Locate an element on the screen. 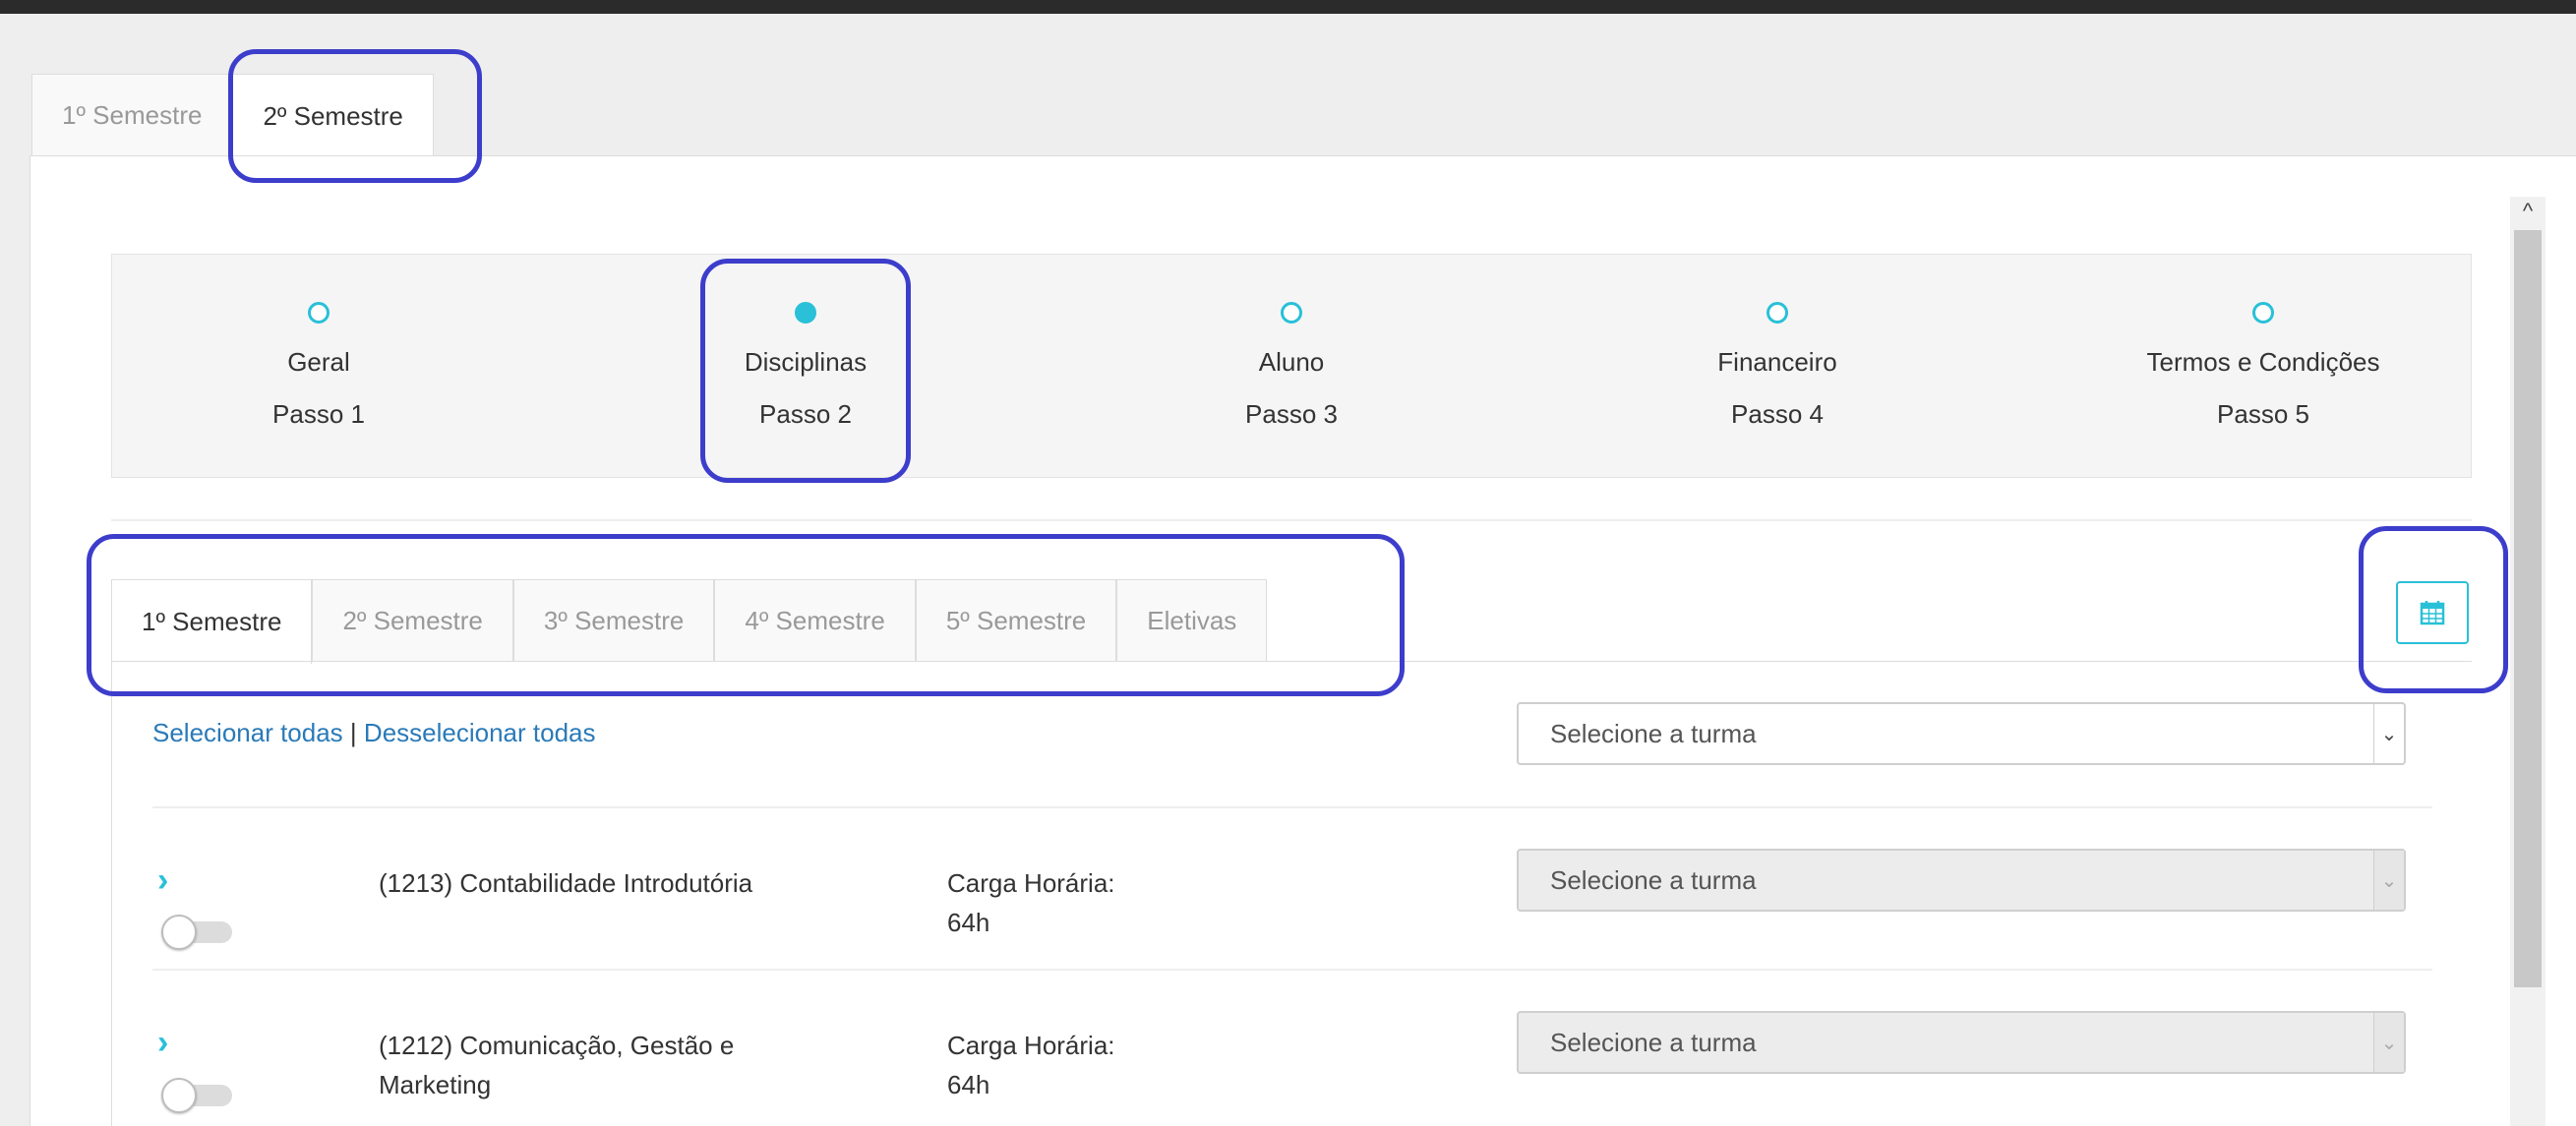 Image resolution: width=2576 pixels, height=1126 pixels. step-number: Passo 1 is located at coordinates (319, 414).